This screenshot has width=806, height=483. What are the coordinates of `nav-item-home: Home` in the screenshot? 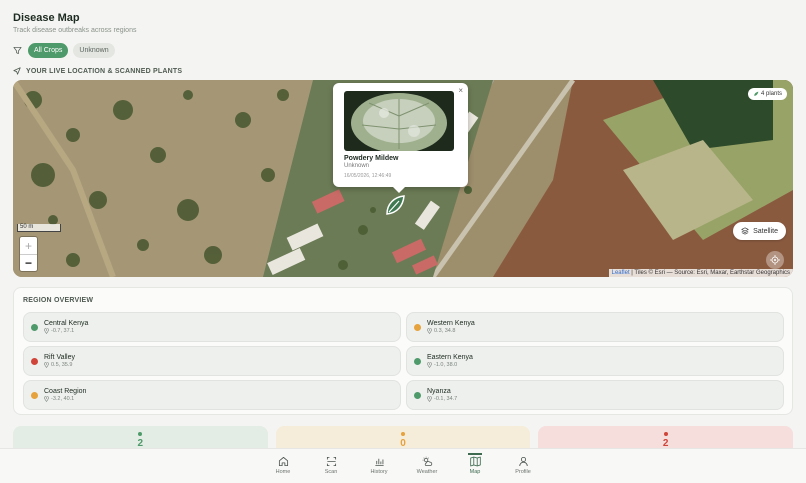 It's located at (283, 466).